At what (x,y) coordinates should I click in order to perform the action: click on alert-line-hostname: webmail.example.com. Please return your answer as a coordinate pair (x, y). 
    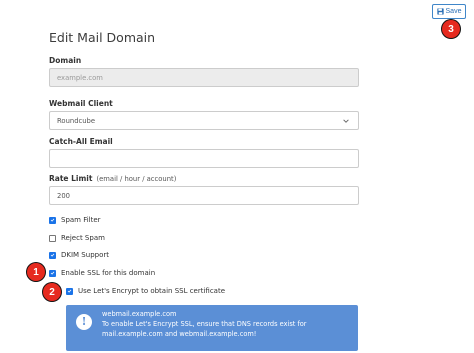
    Looking at the image, I should click on (139, 314).